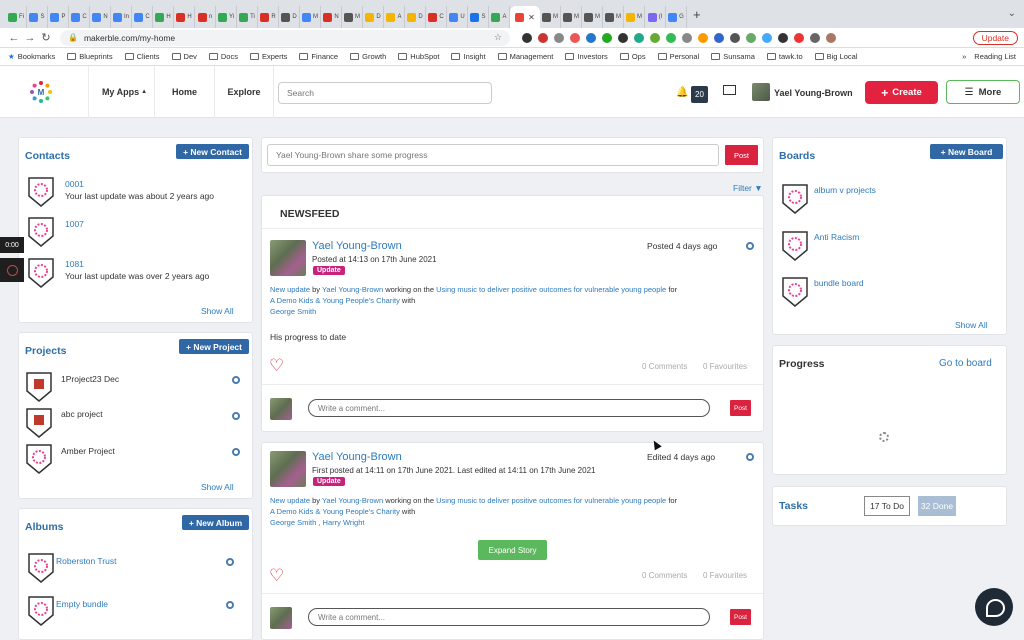  What do you see at coordinates (994, 607) in the screenshot?
I see `chat-icon` at bounding box center [994, 607].